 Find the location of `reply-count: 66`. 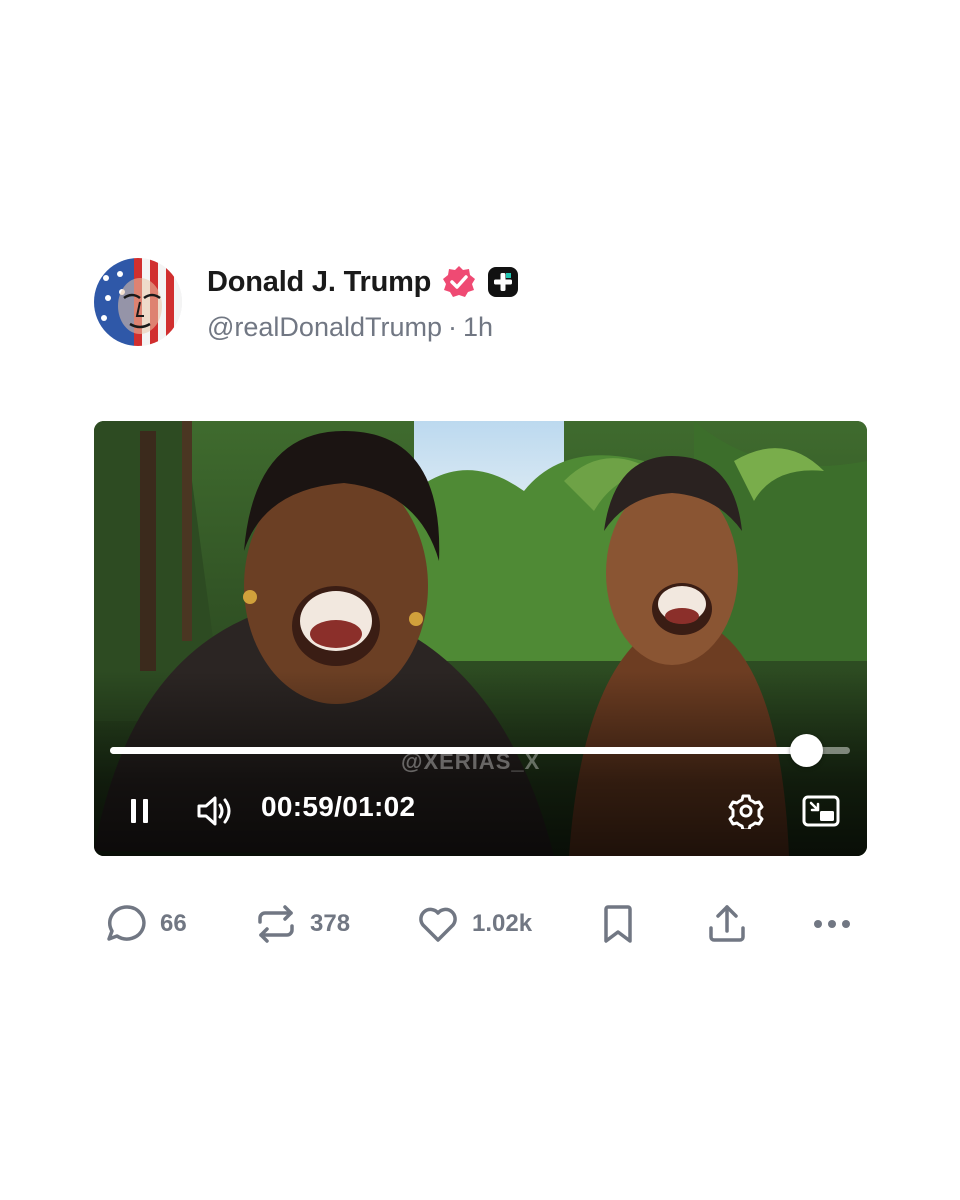

reply-count: 66 is located at coordinates (173, 923).